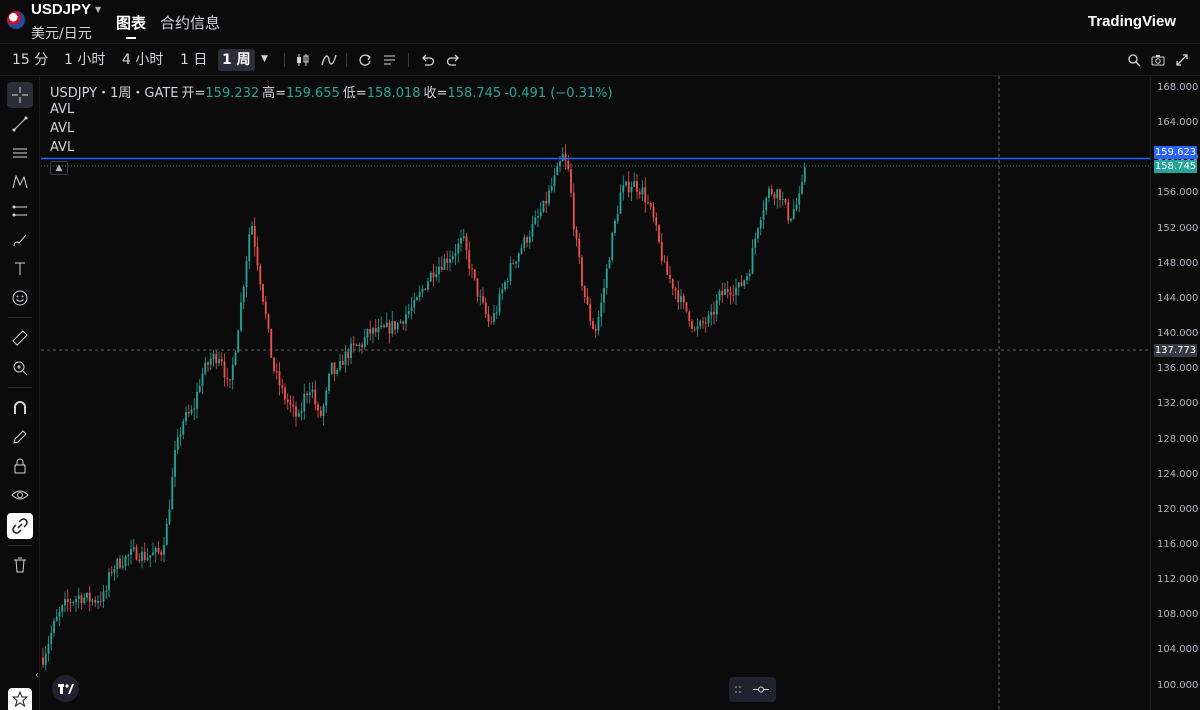  I want to click on legend-symbol: USDJPY・1周・GATE, so click(114, 93).